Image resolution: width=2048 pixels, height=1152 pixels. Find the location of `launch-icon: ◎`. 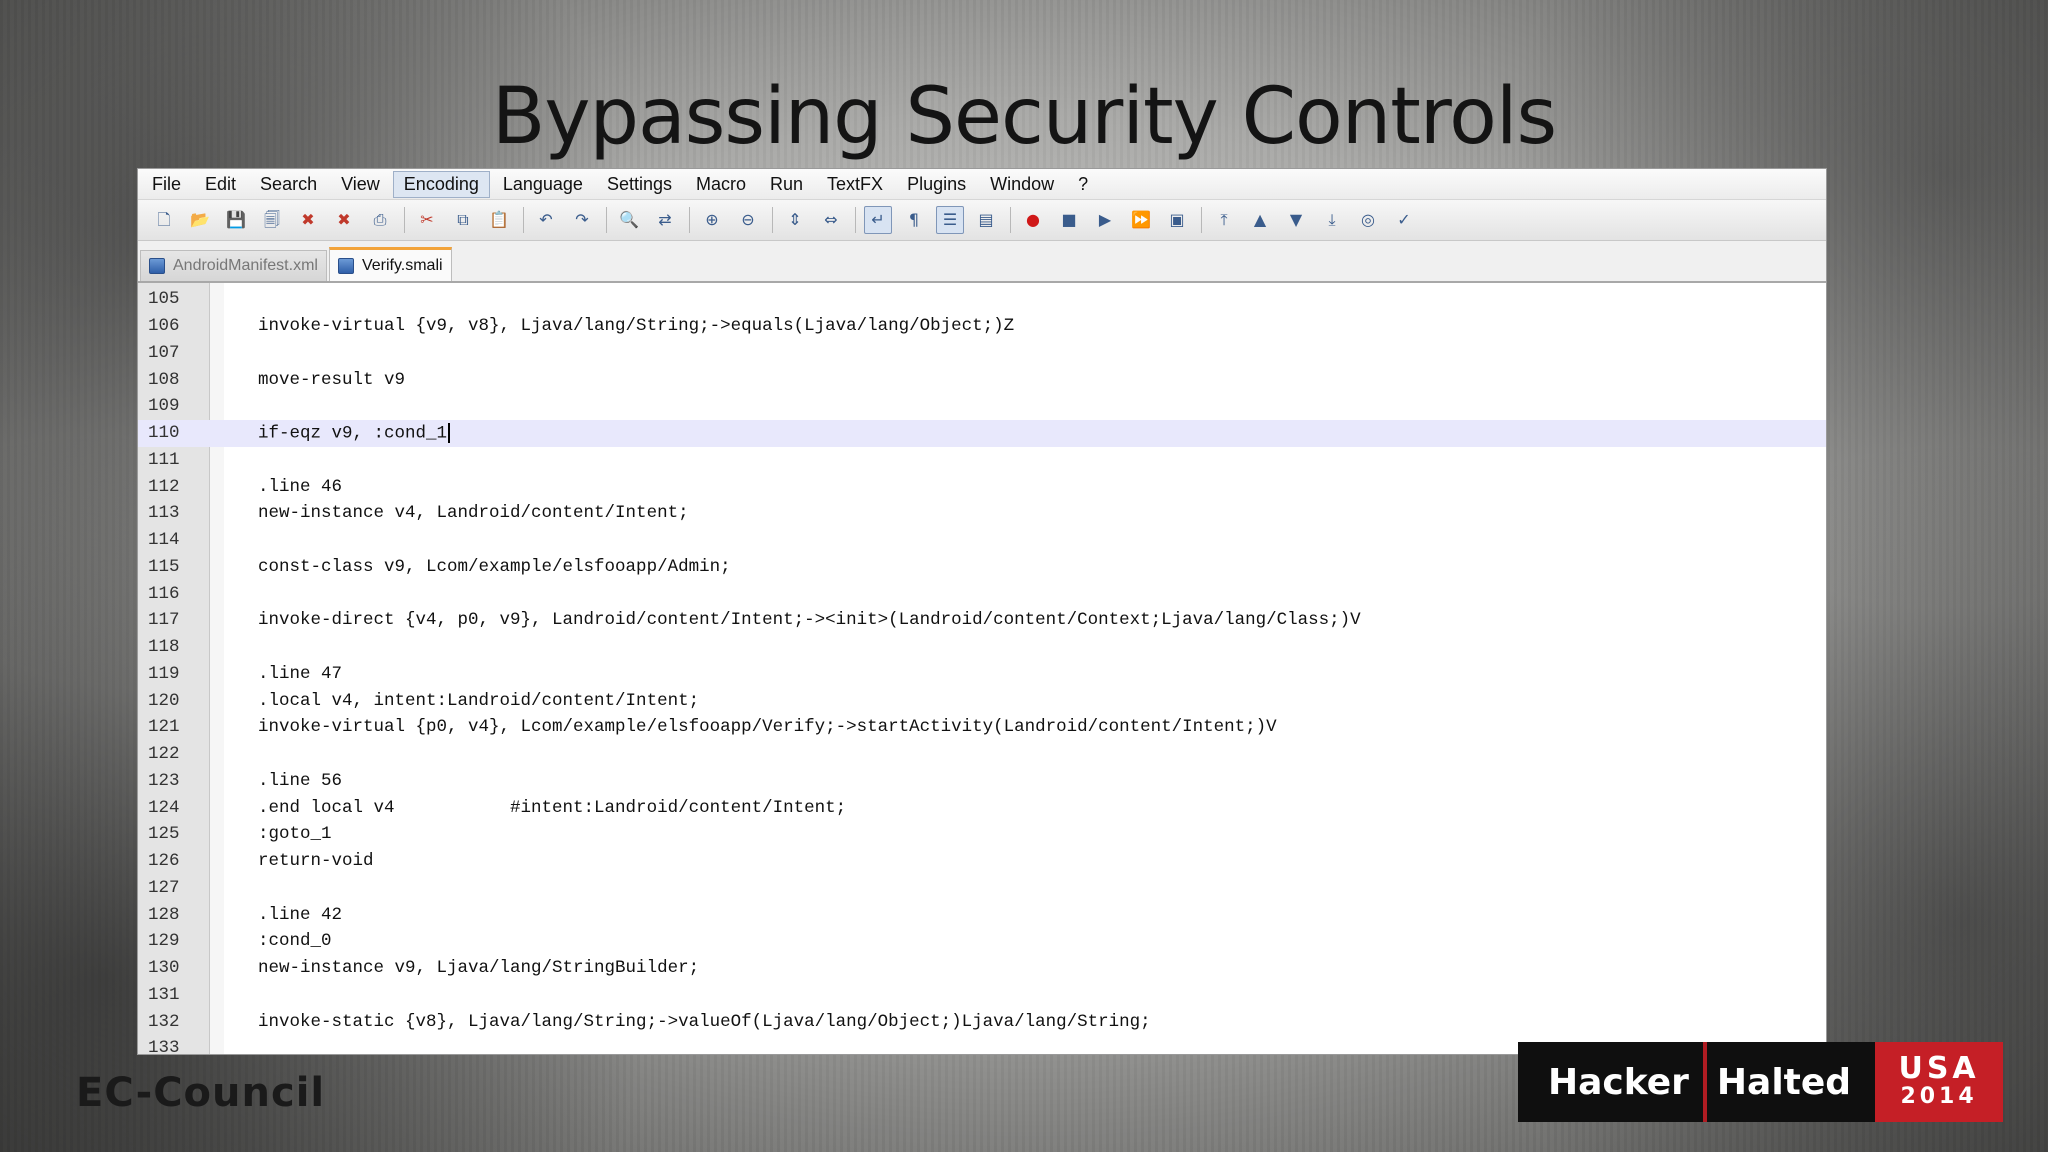

launch-icon: ◎ is located at coordinates (1368, 220).